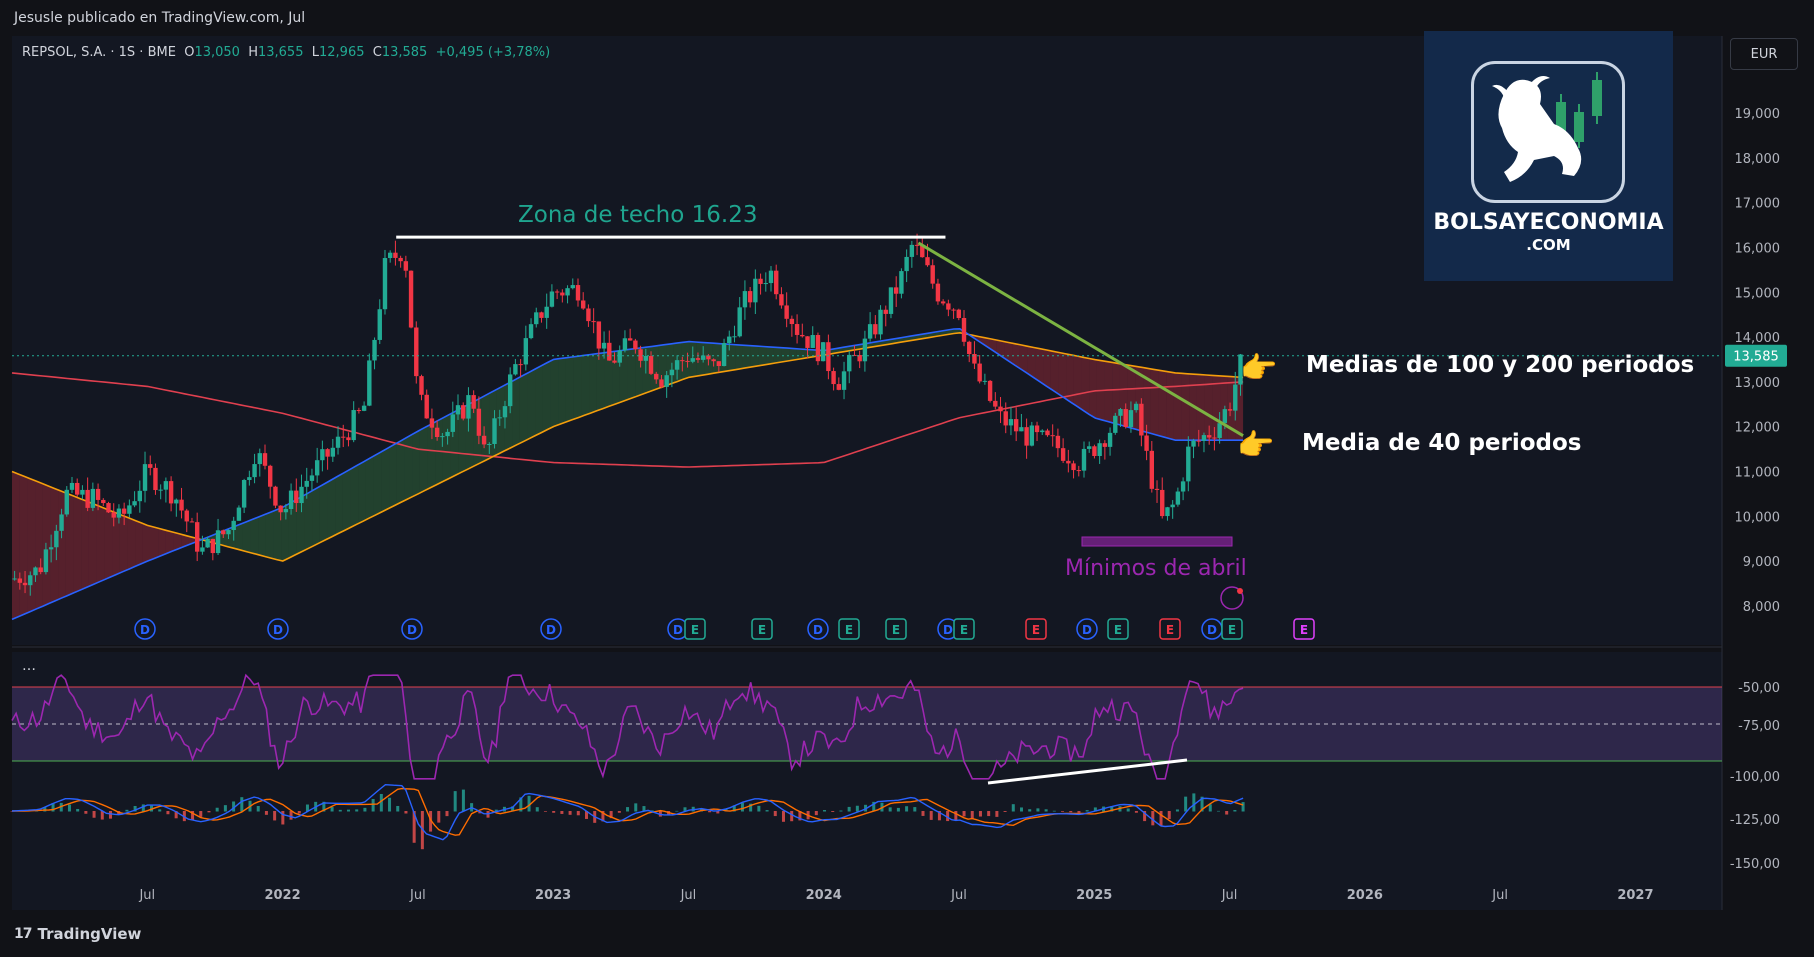 Image resolution: width=1814 pixels, height=957 pixels. Describe the element at coordinates (958, 895) in the screenshot. I see `time-tick-label: Jul` at that location.